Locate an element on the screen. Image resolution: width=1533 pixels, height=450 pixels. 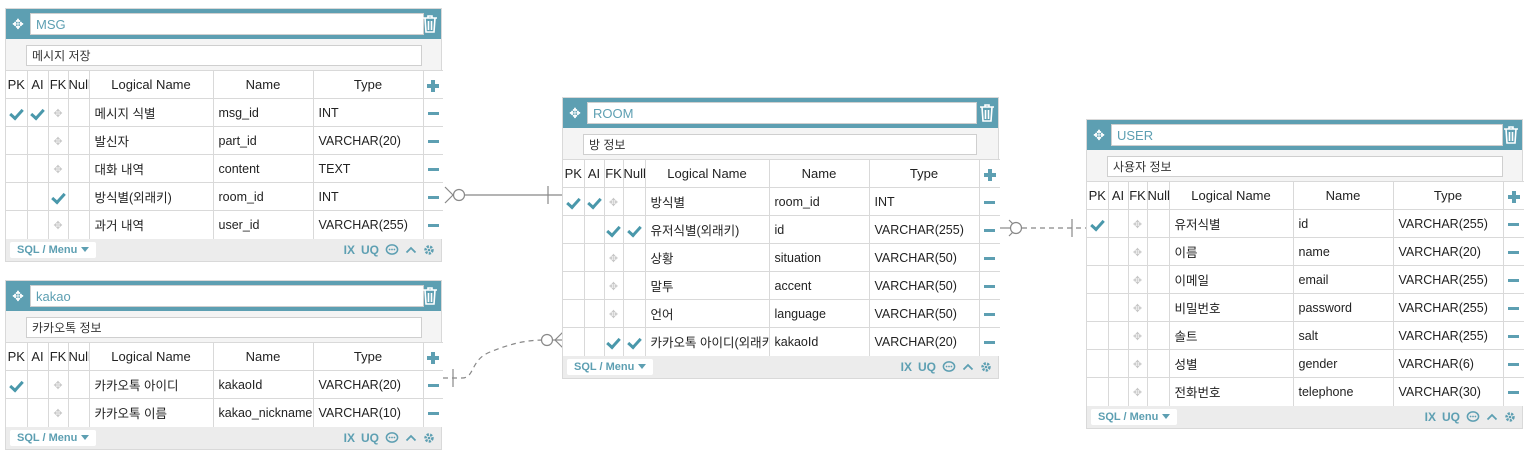
column-row: ✥ 발신자 part_id VARCHAR(20) is located at coordinates (224, 140).